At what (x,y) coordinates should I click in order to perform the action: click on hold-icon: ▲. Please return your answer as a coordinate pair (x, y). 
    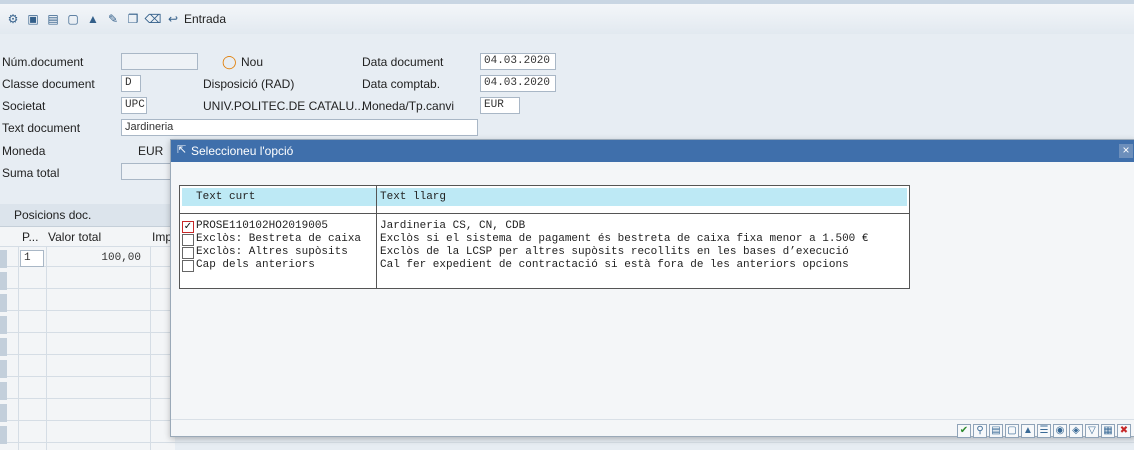
    Looking at the image, I should click on (93, 19).